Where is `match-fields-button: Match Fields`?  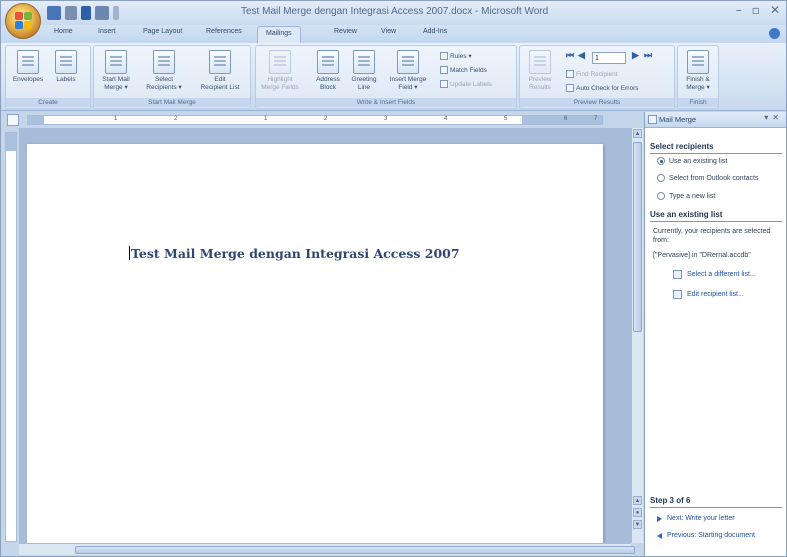
match-fields-button: Match Fields is located at coordinates (463, 70).